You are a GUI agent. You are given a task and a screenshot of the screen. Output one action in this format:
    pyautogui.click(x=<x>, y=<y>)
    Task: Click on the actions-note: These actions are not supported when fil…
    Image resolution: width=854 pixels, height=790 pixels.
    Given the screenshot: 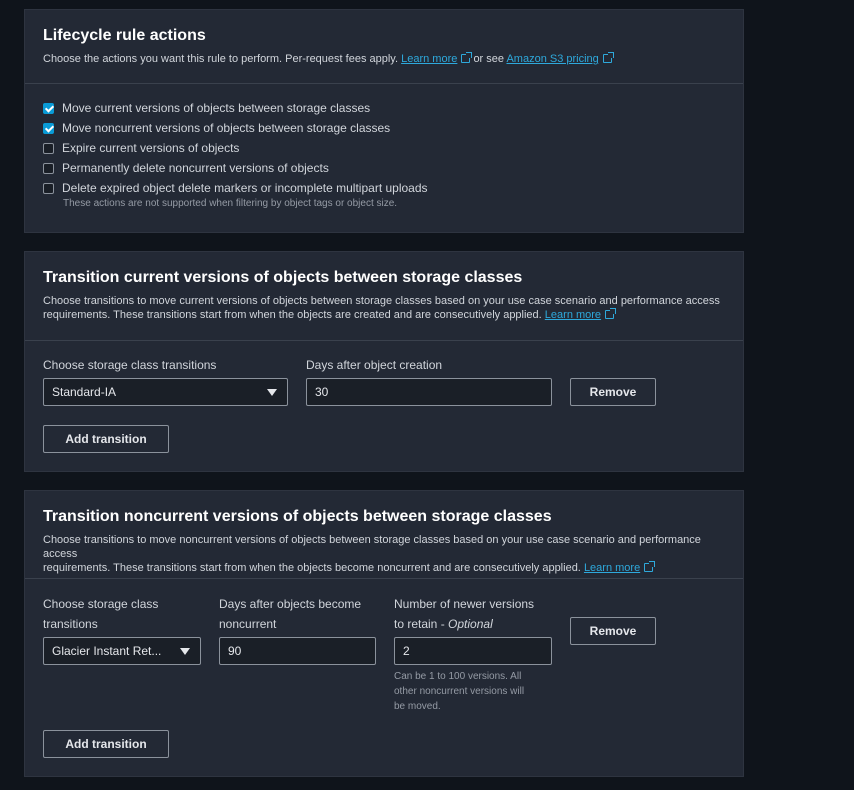 What is the action you would take?
    pyautogui.click(x=230, y=203)
    